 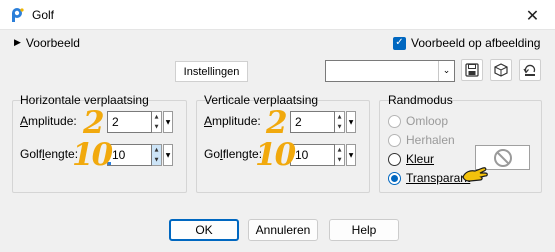 I want to click on triangle-right-icon: ▶, so click(x=17, y=43).